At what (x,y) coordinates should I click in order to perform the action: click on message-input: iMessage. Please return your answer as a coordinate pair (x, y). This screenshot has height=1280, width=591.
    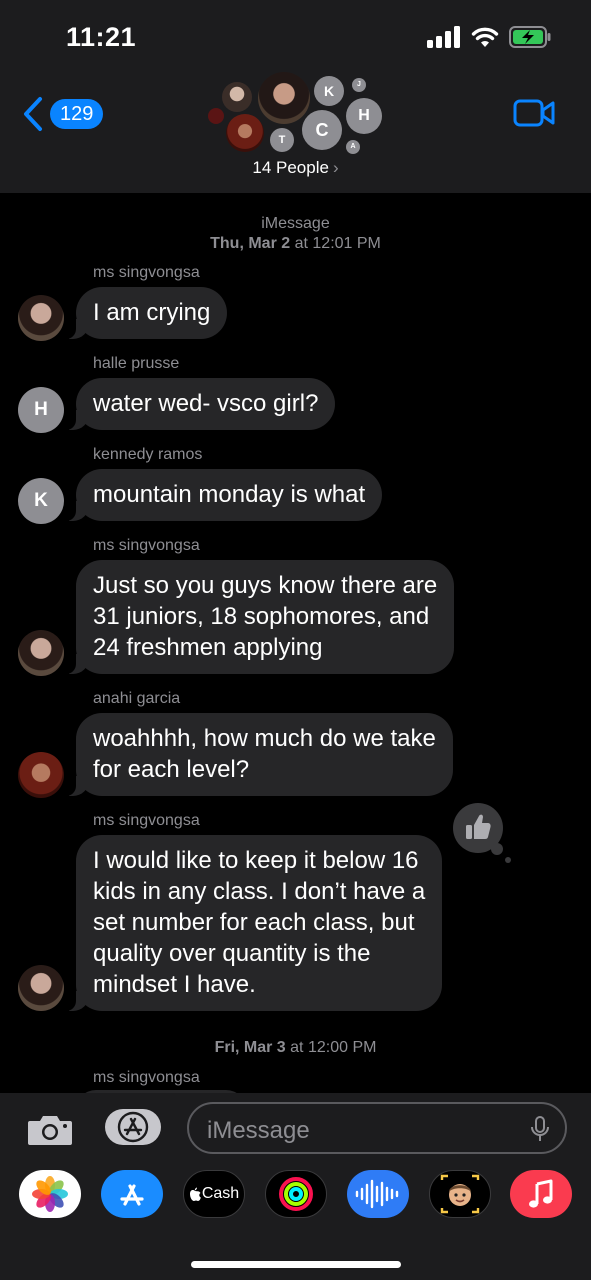
    Looking at the image, I should click on (377, 1128).